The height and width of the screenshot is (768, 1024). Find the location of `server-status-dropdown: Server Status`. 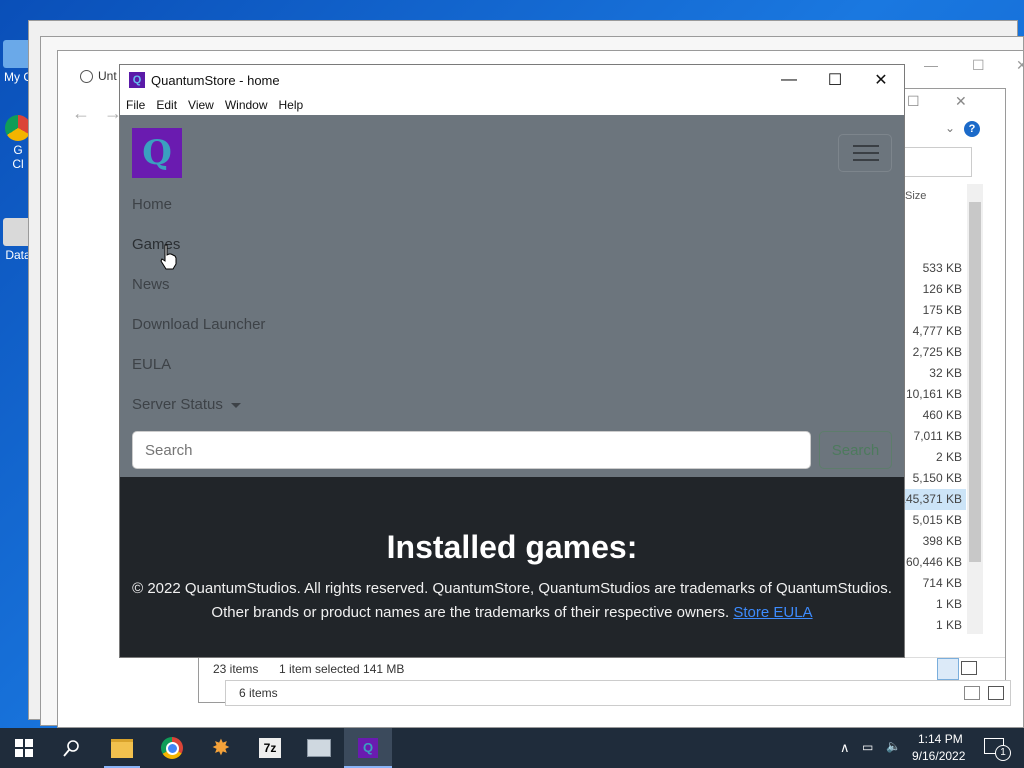

server-status-dropdown: Server Status is located at coordinates (186, 404).